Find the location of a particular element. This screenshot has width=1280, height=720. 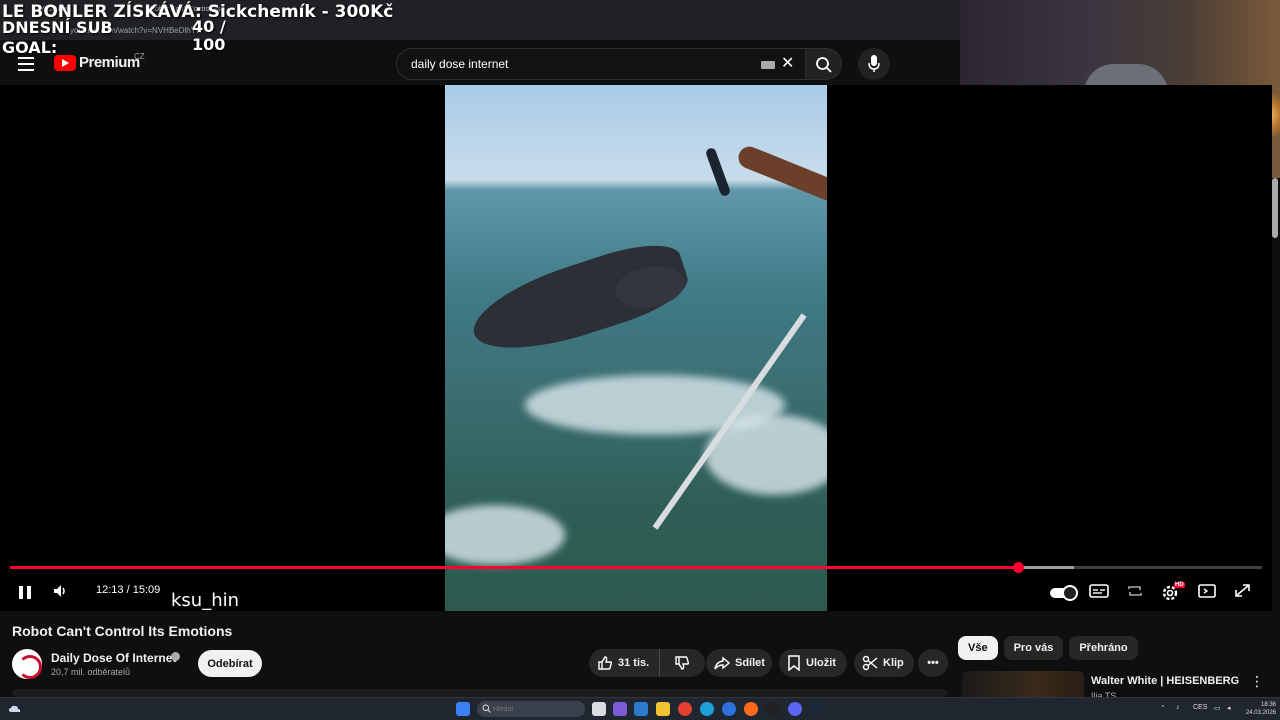

thumbs-down-icon is located at coordinates (682, 663).